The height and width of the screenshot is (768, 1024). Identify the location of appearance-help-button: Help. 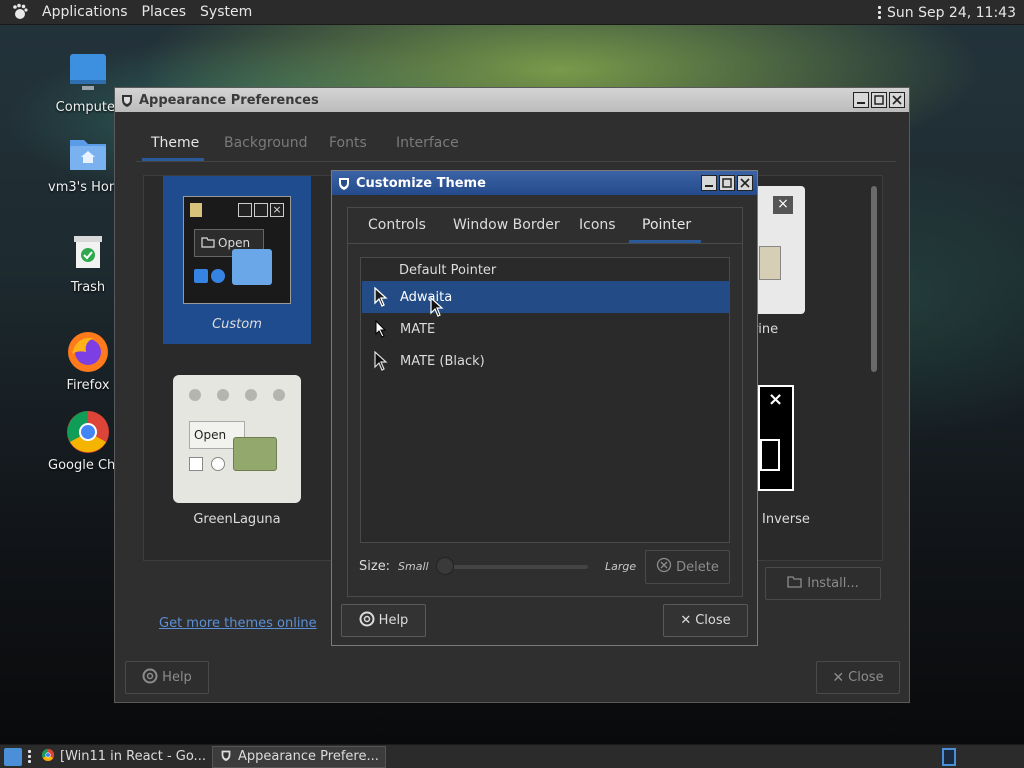
(167, 677).